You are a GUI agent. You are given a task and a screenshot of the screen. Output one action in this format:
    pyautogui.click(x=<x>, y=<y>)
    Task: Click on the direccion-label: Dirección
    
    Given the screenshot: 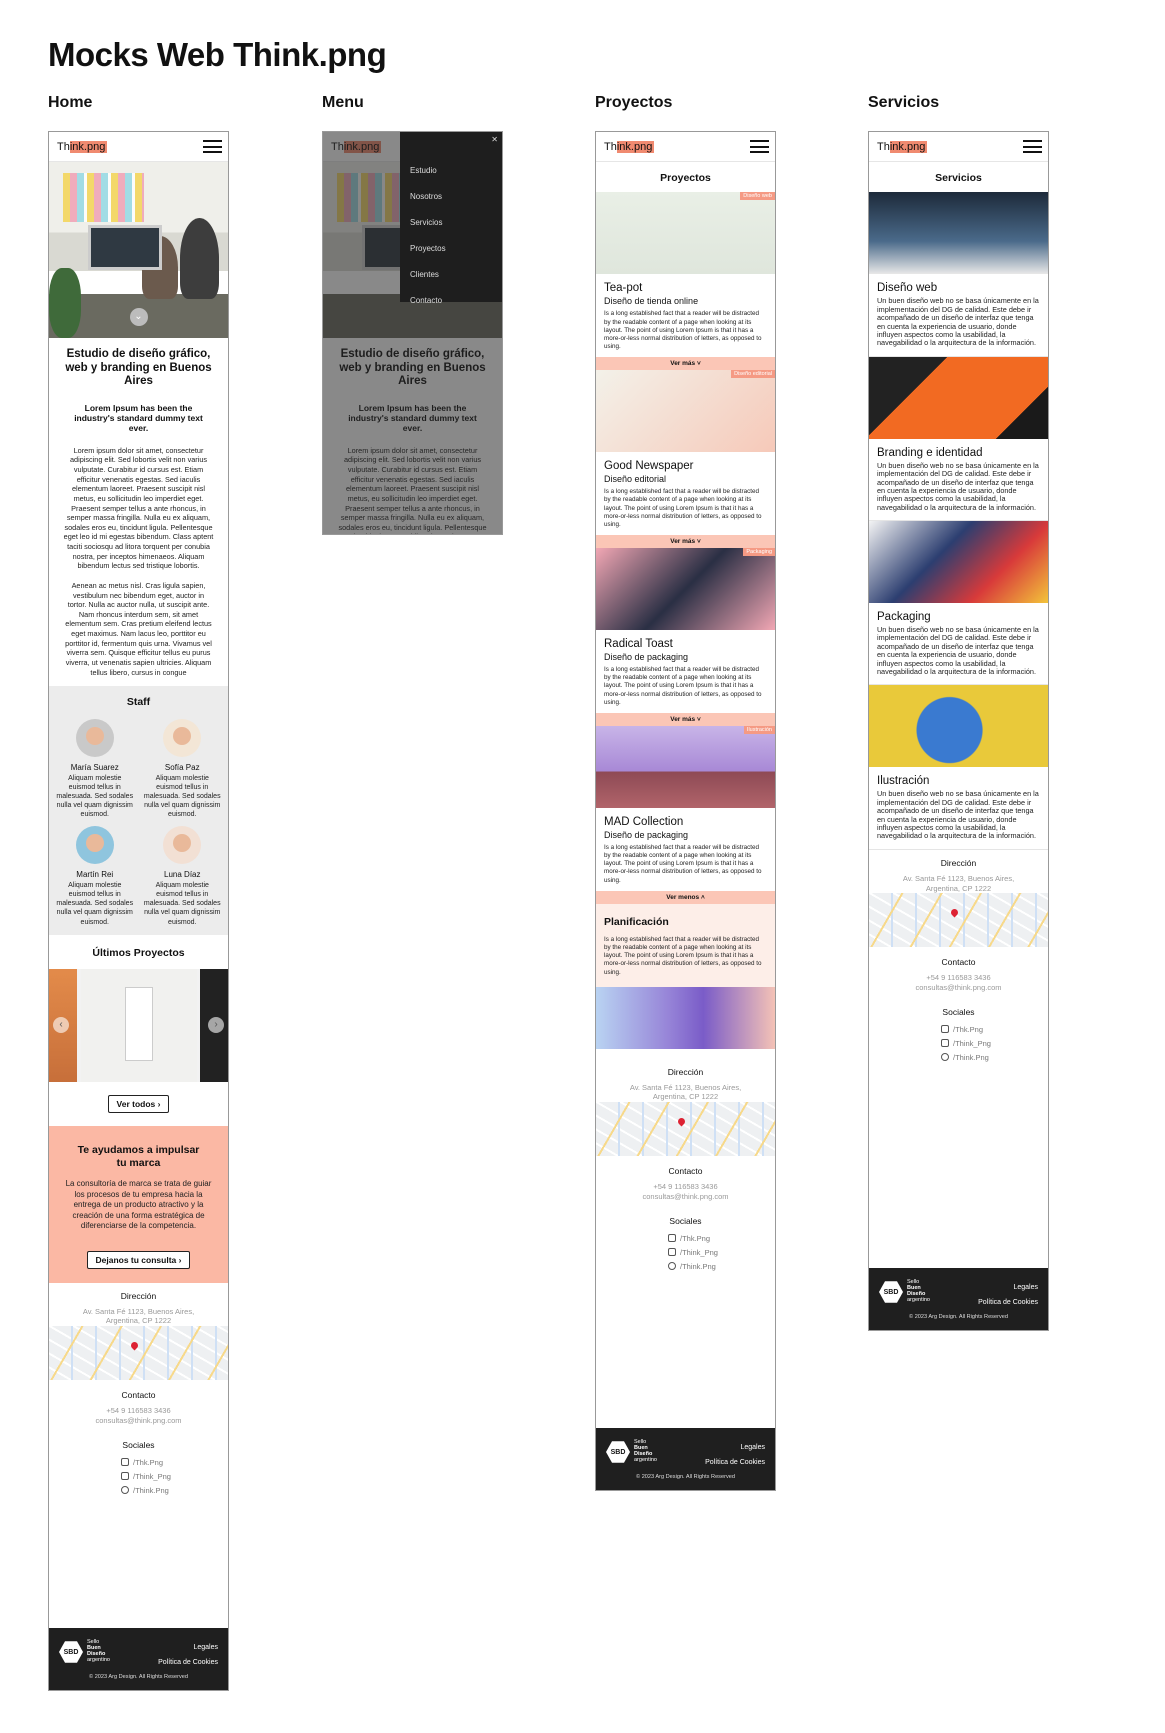 What is the action you would take?
    pyautogui.click(x=958, y=862)
    